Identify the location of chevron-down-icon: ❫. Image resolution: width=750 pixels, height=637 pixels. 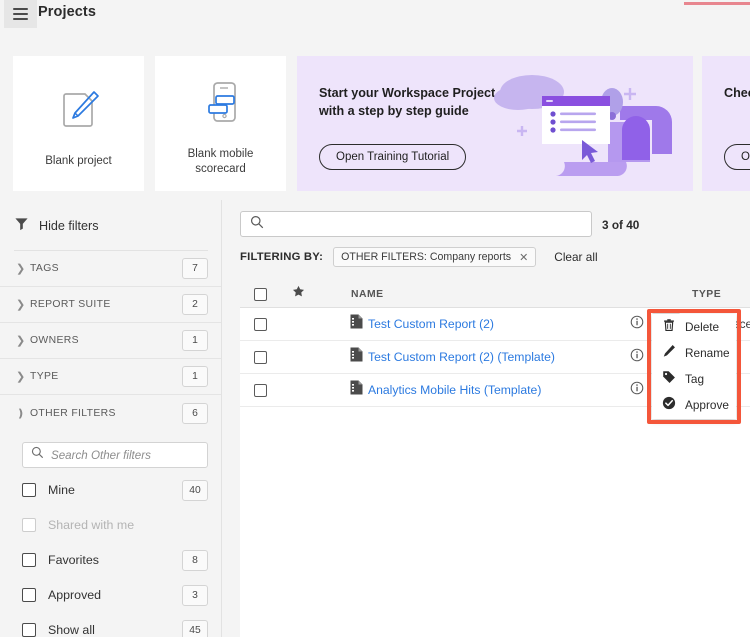
(21, 413).